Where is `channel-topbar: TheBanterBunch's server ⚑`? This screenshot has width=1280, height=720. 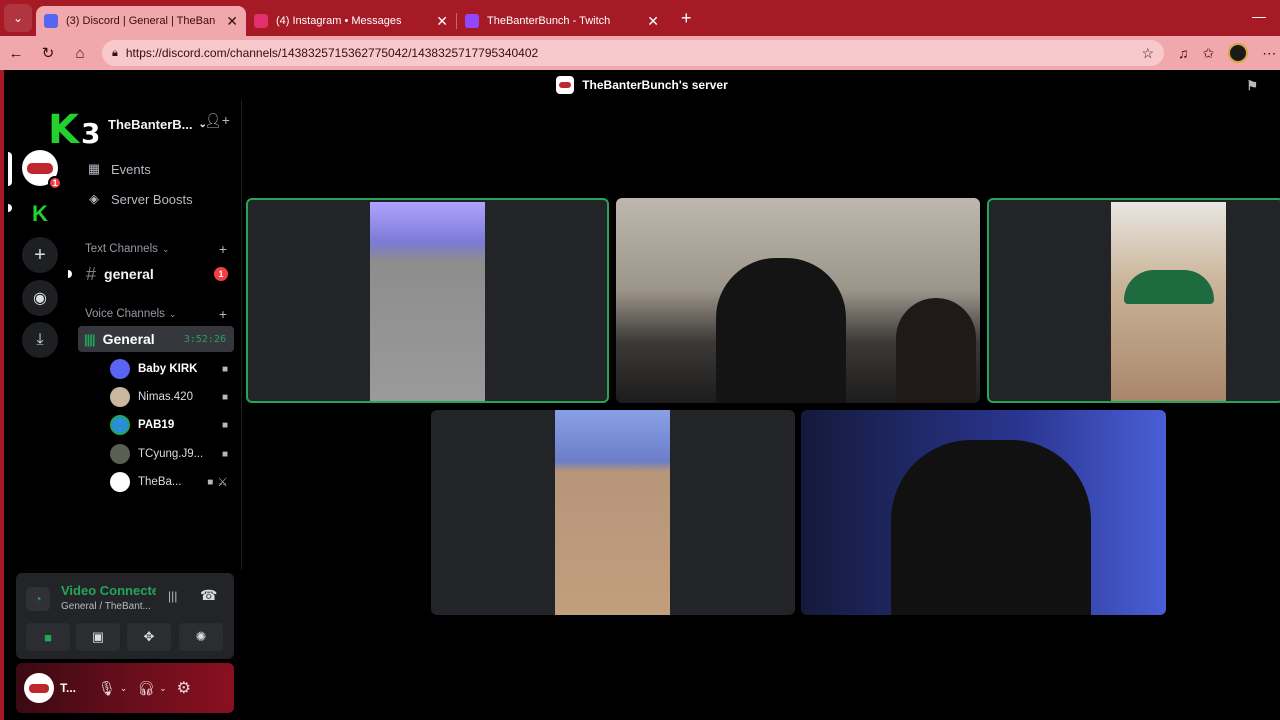 channel-topbar: TheBanterBunch's server ⚑ is located at coordinates (642, 85).